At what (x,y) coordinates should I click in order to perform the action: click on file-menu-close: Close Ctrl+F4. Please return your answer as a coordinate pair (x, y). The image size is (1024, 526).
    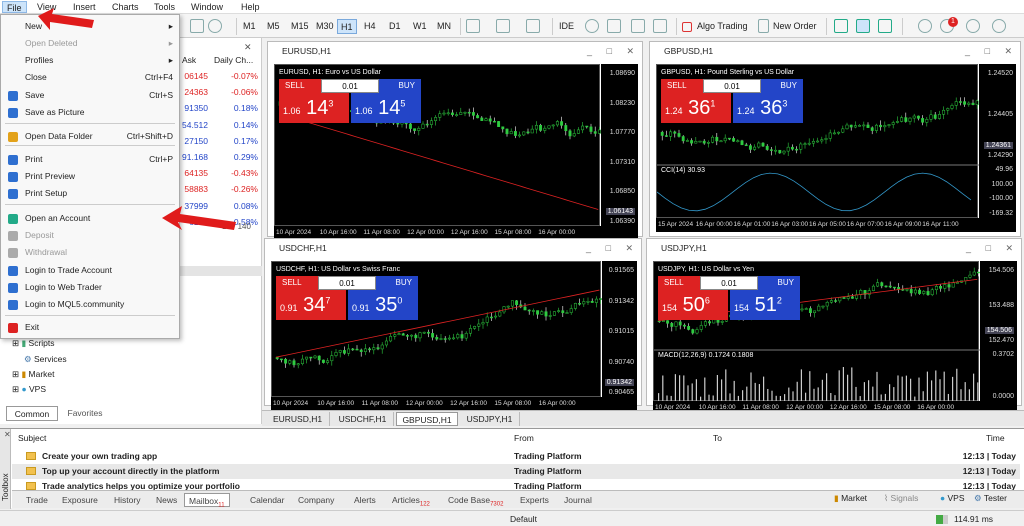
    Looking at the image, I should click on (90, 77).